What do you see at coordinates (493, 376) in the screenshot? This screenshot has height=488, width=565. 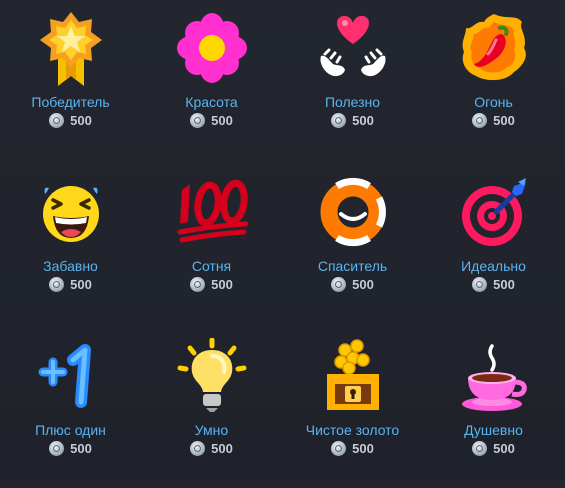 I see `tea-cup-icon` at bounding box center [493, 376].